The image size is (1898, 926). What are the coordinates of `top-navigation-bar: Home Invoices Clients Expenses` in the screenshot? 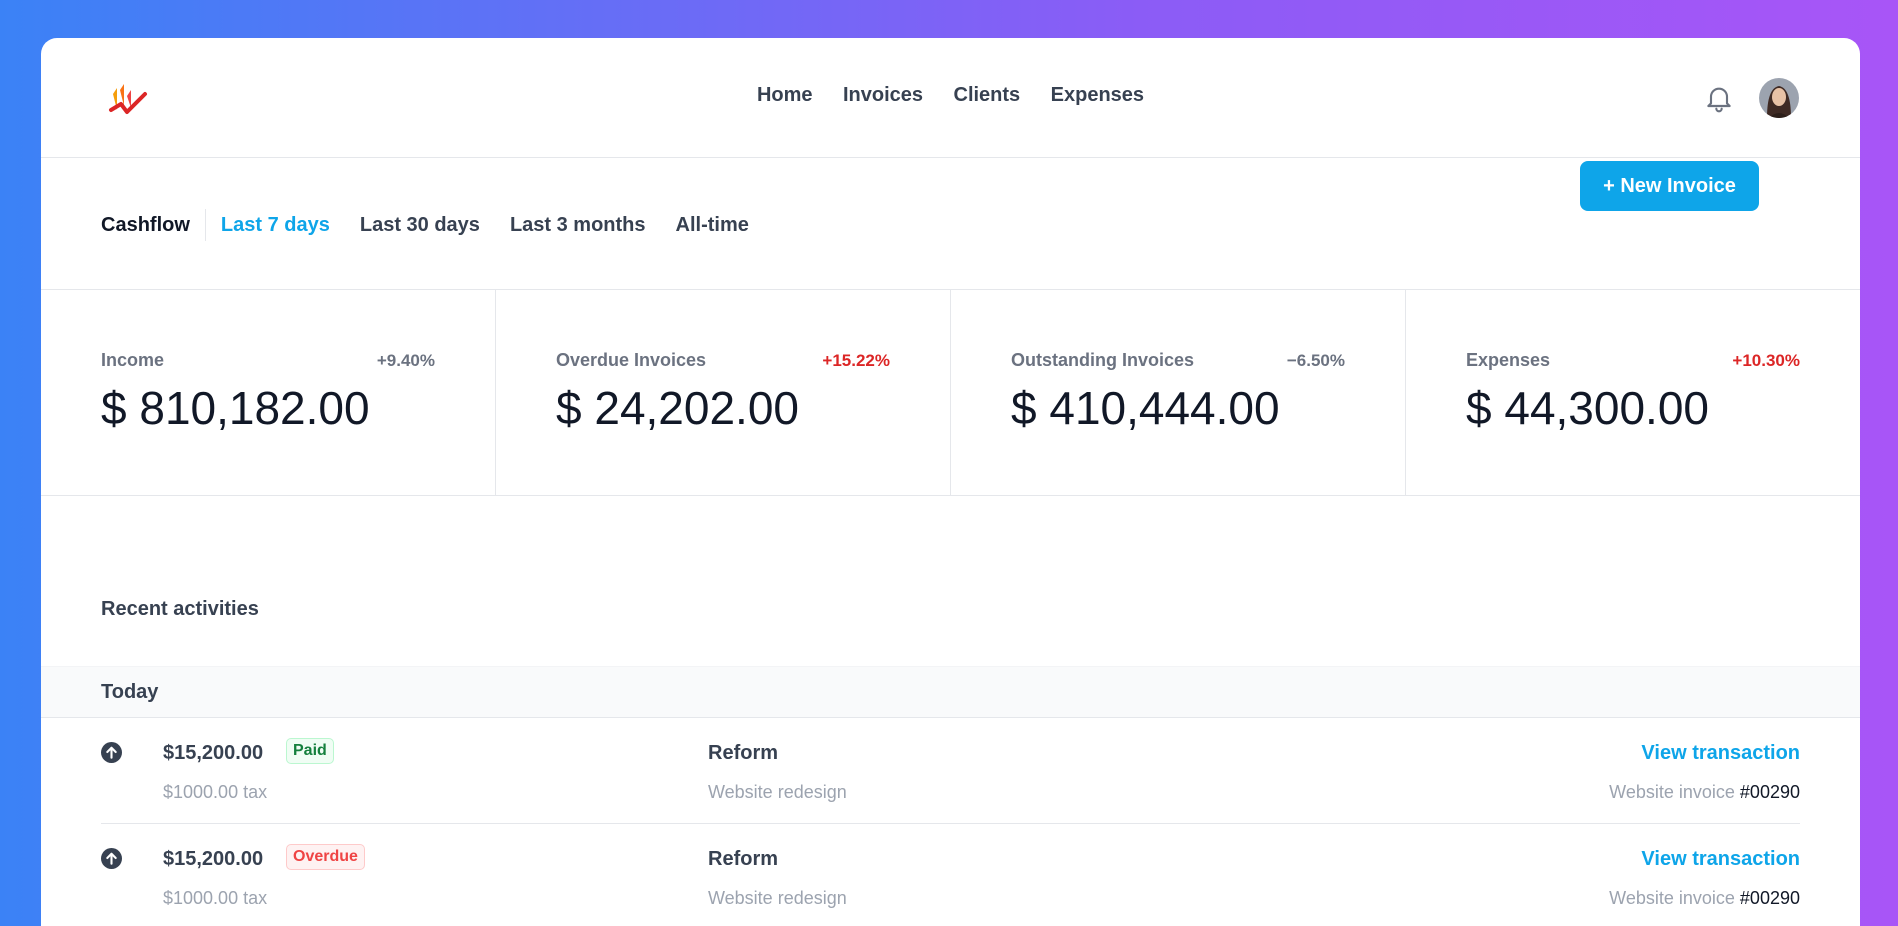 It's located at (950, 98).